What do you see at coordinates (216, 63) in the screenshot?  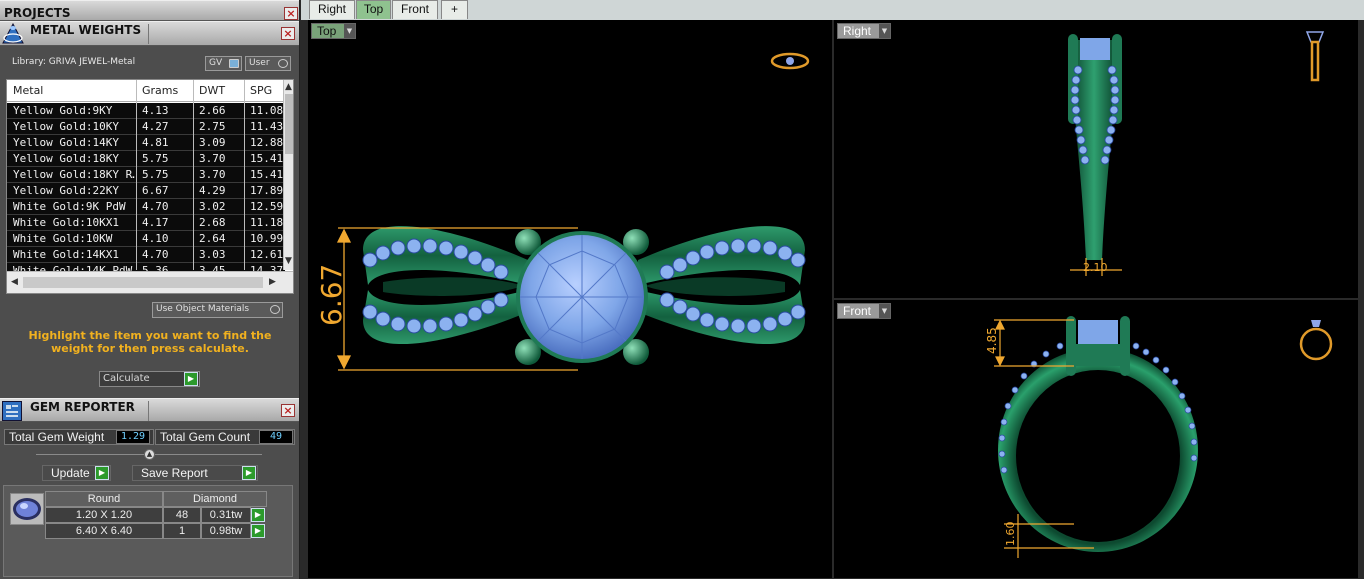 I see `gv-toggle-label: GV` at bounding box center [216, 63].